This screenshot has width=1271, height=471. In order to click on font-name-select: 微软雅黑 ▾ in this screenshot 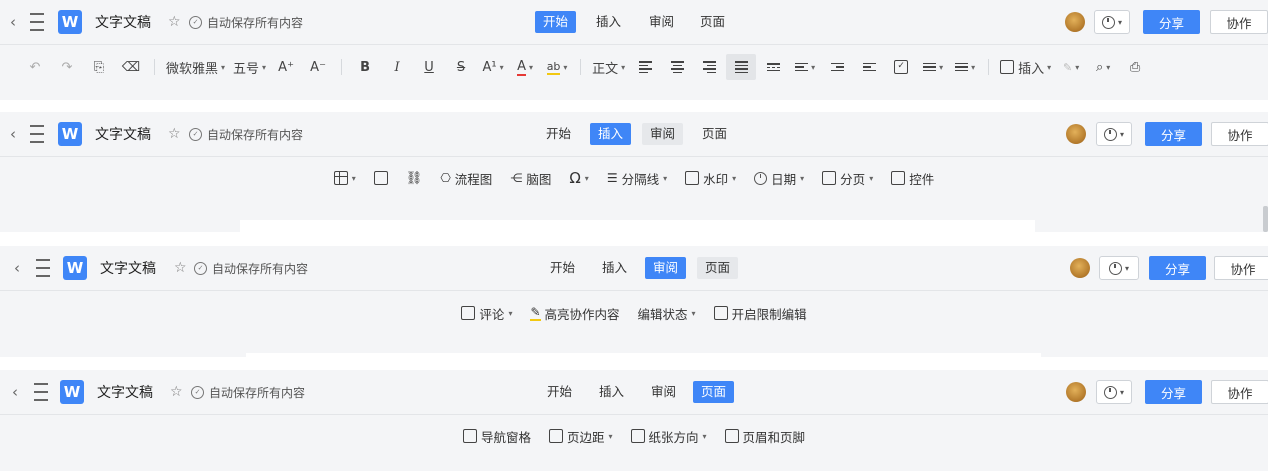, I will do `click(195, 67)`.